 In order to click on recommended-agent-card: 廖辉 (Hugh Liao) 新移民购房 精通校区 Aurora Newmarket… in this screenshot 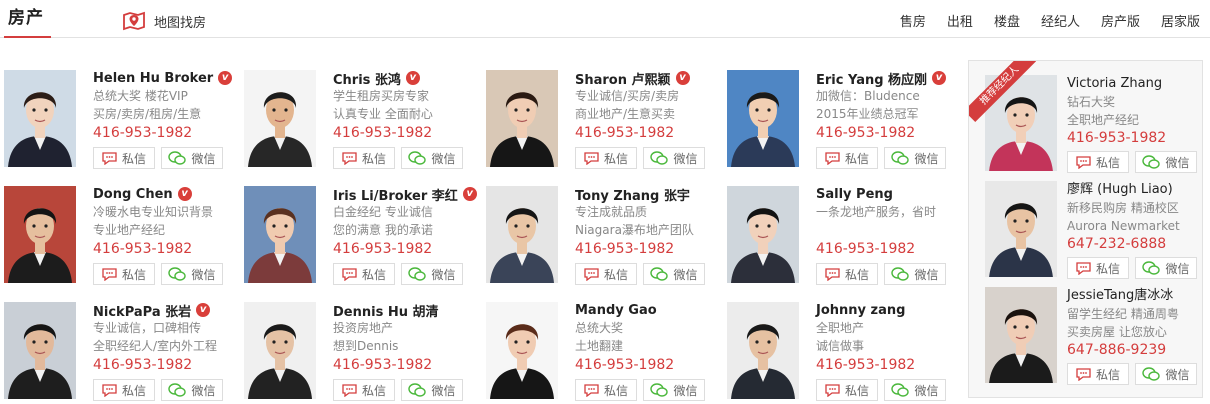, I will do `click(1092, 231)`.